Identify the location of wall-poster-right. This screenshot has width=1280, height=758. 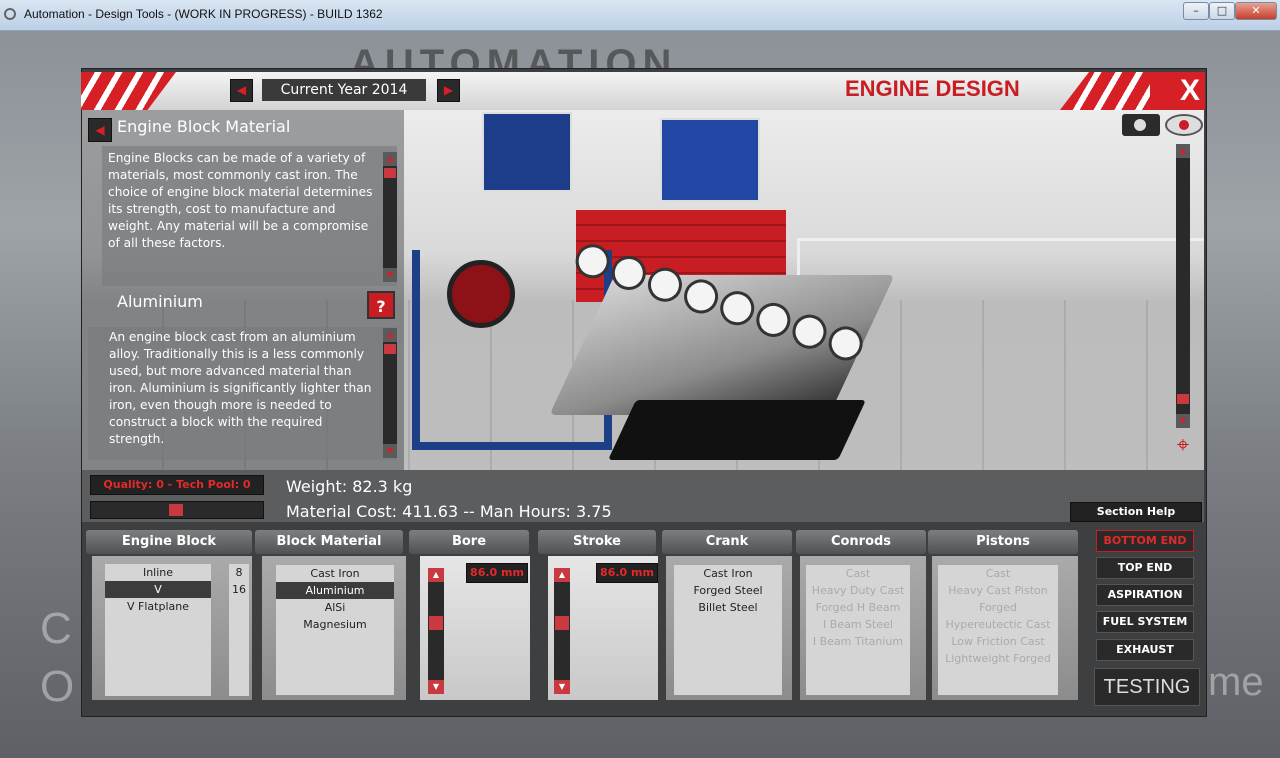
(710, 160).